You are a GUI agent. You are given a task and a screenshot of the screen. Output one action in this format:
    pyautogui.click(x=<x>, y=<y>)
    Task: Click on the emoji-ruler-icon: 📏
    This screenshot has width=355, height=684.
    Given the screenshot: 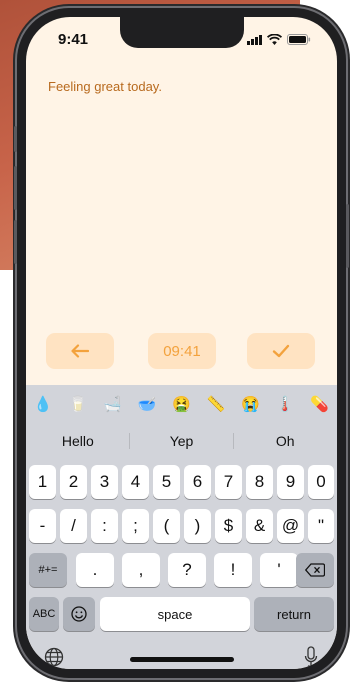 What is the action you would take?
    pyautogui.click(x=216, y=404)
    